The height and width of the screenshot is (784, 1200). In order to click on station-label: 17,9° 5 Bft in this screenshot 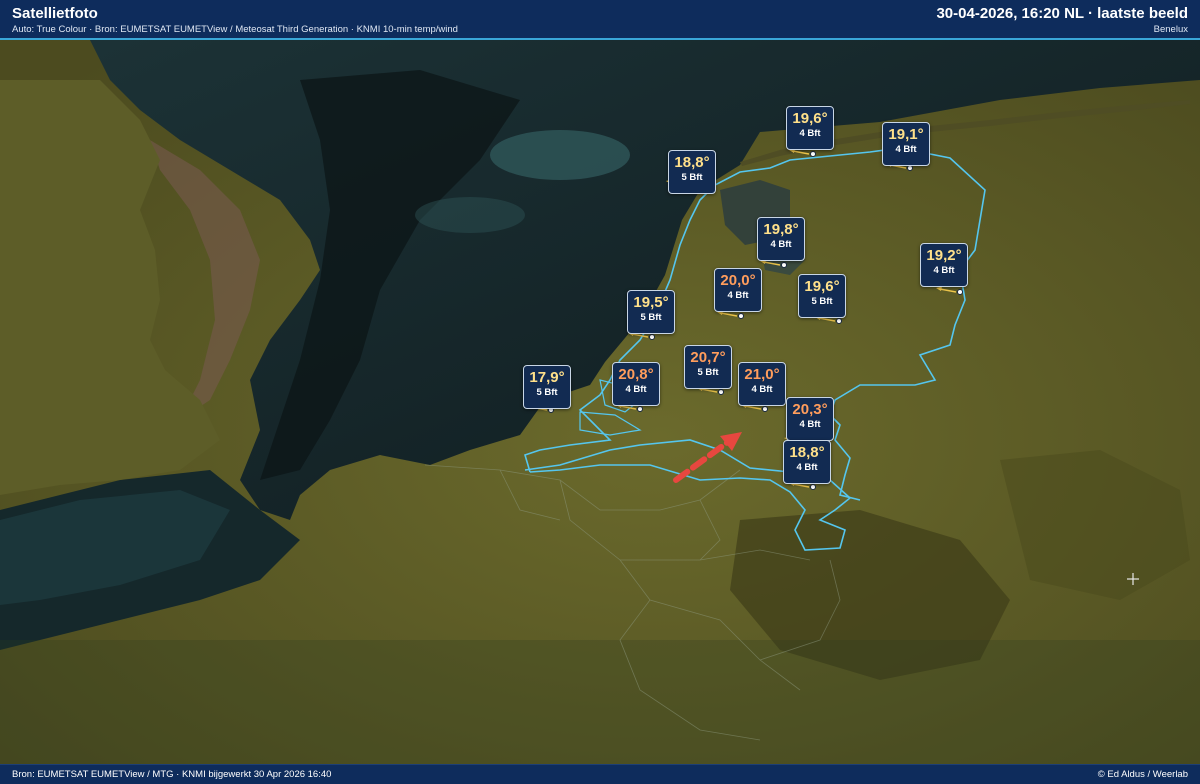, I will do `click(547, 387)`.